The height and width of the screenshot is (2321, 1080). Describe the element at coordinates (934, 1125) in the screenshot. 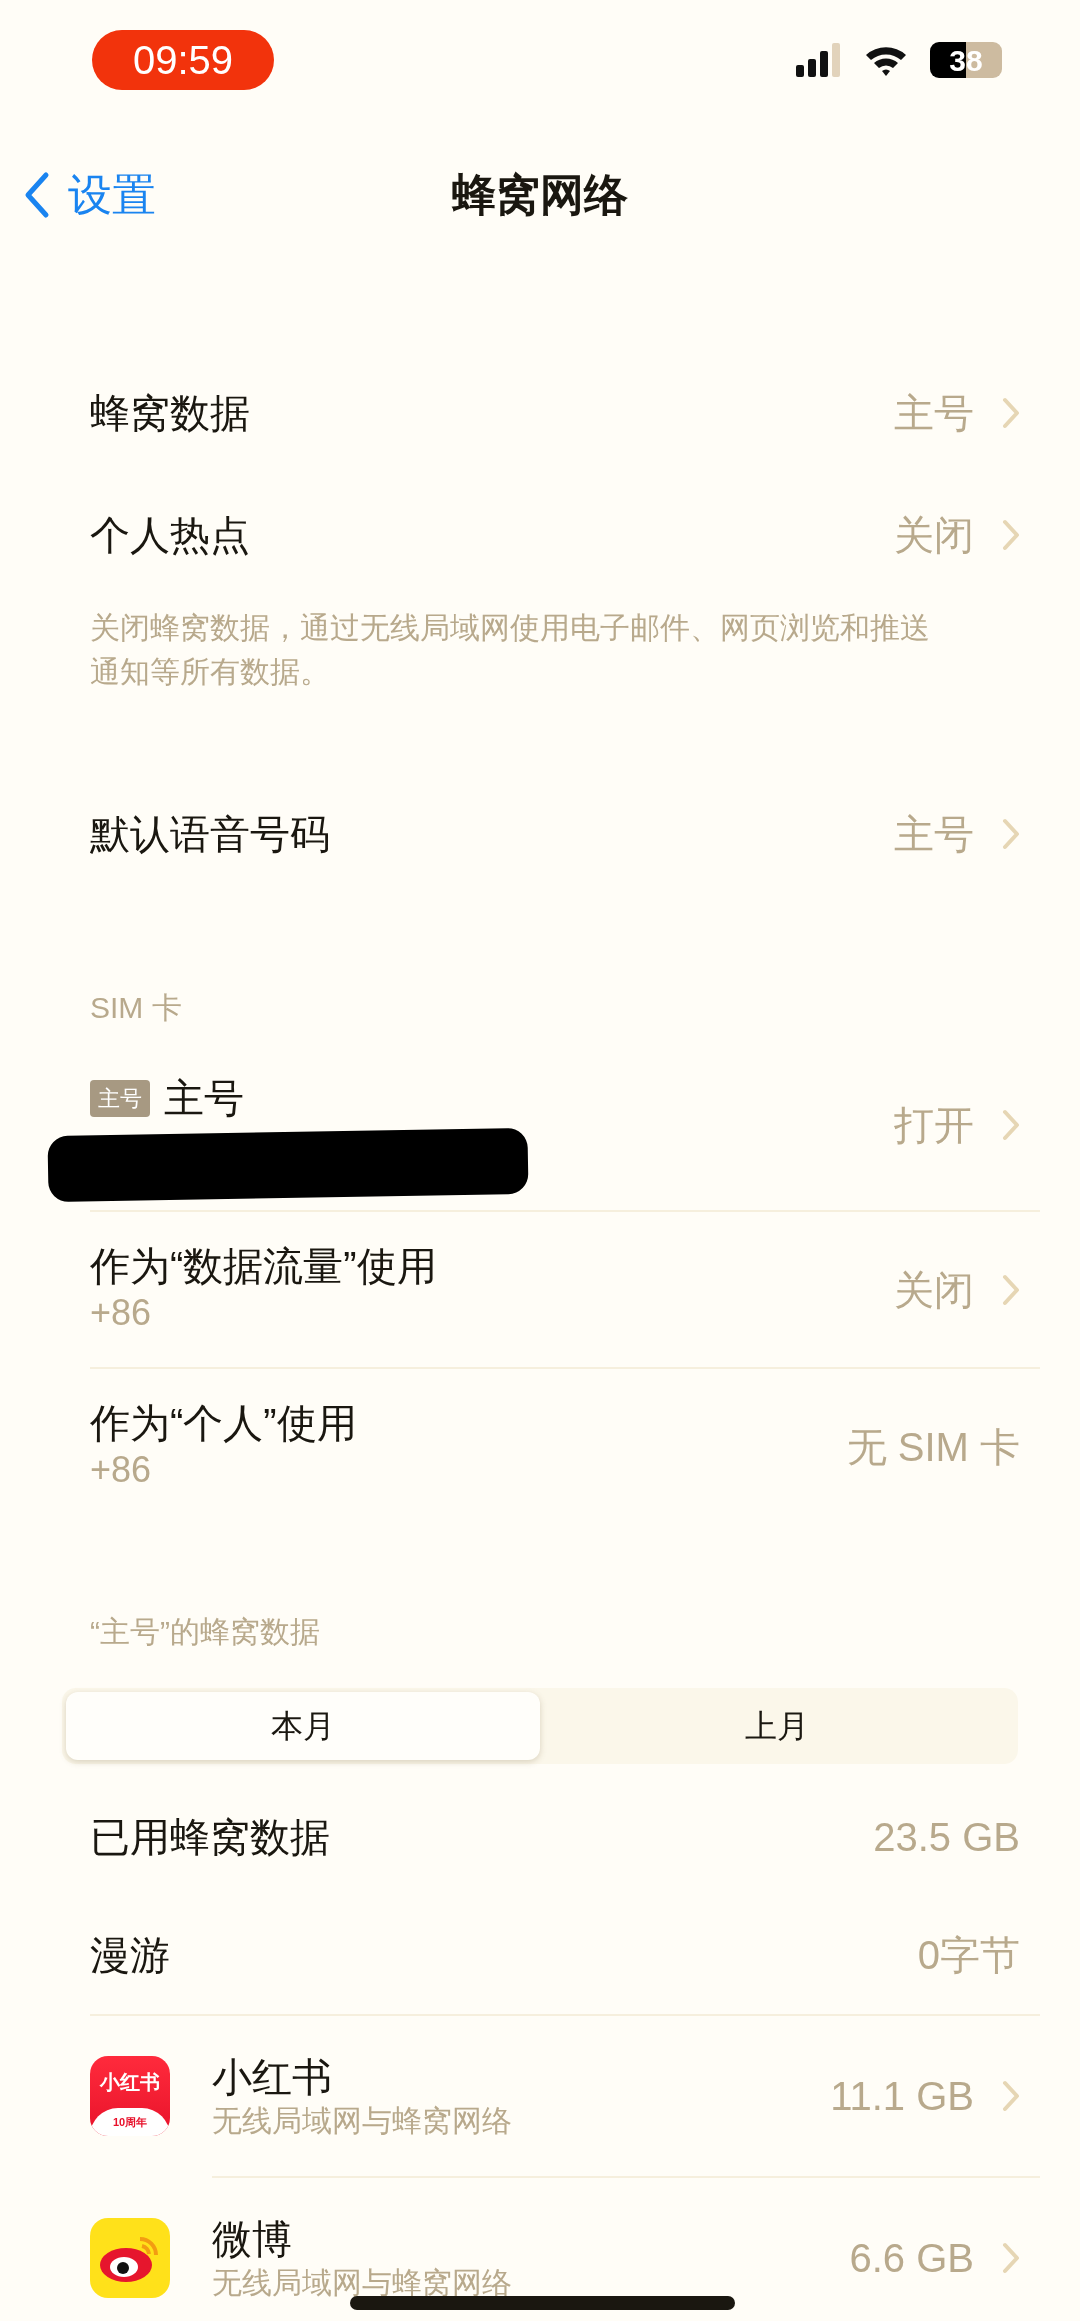

I see `row-value: 打开` at that location.